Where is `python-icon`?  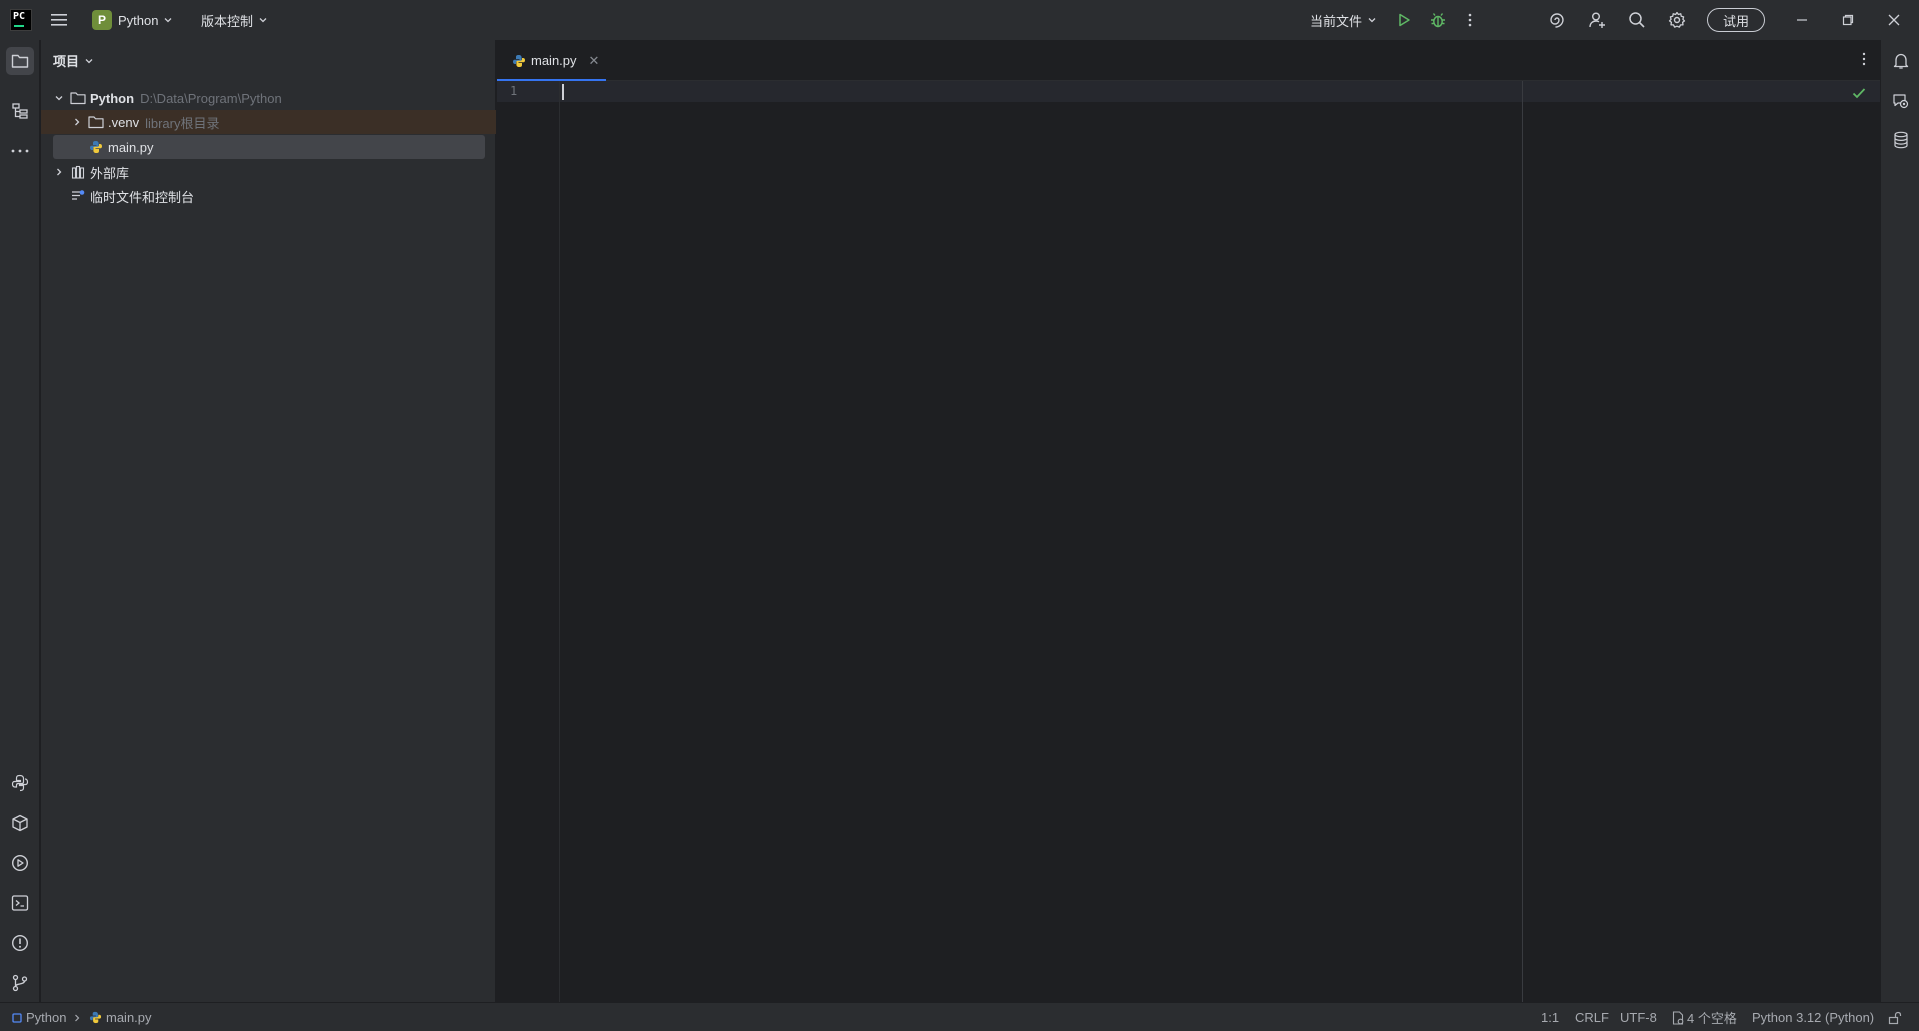
python-icon is located at coordinates (20, 783).